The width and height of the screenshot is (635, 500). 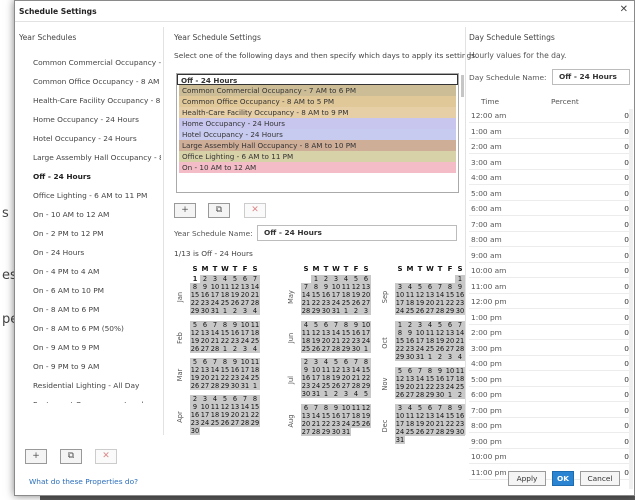 What do you see at coordinates (563, 478) in the screenshot?
I see `ok-button: OK` at bounding box center [563, 478].